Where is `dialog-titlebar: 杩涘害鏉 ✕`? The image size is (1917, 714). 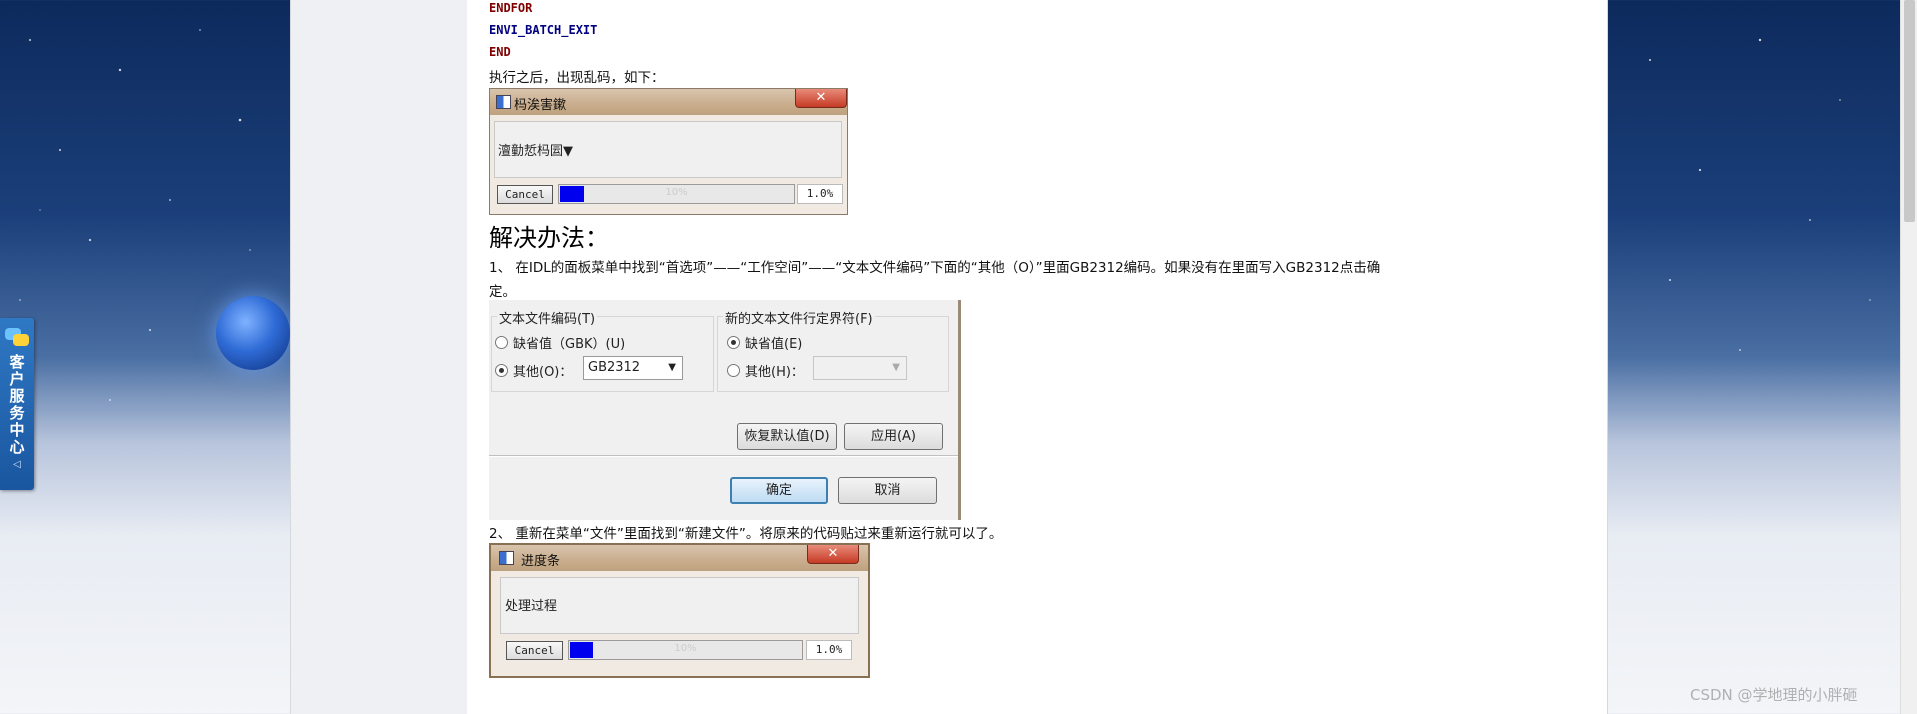
dialog-titlebar: 杩涘害鏉 ✕ is located at coordinates (668, 102).